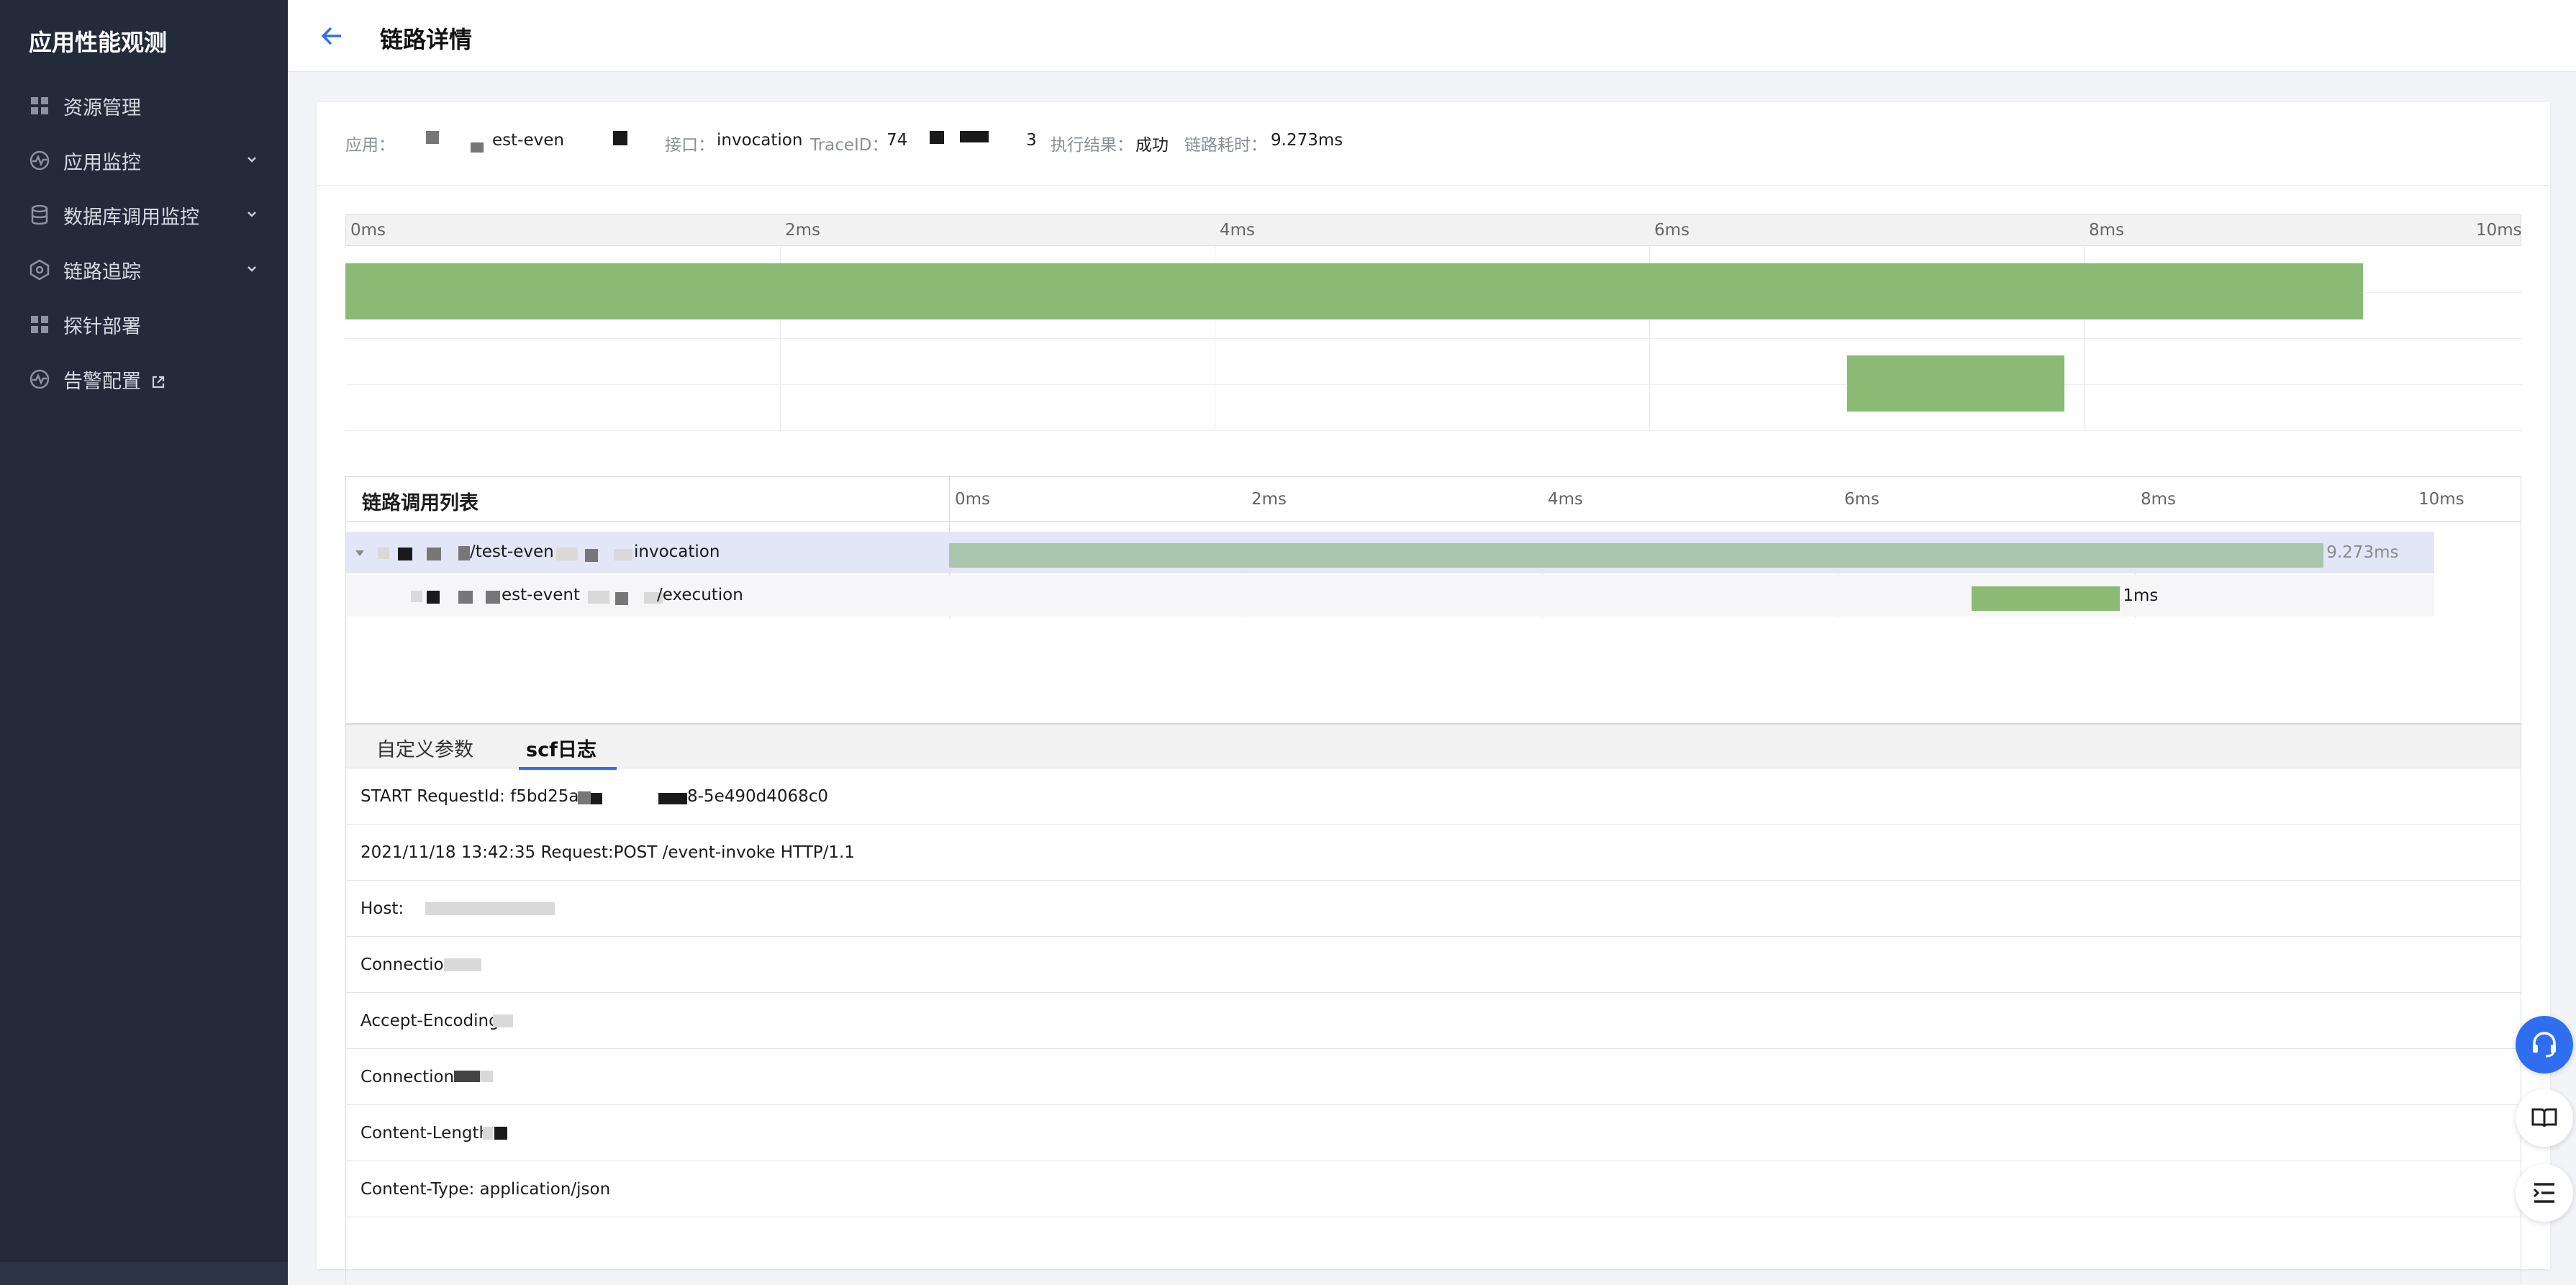  I want to click on trace-list-header: 链路调用列表 0ms 2ms 4ms 6ms 8ms 10ms, so click(1433, 499).